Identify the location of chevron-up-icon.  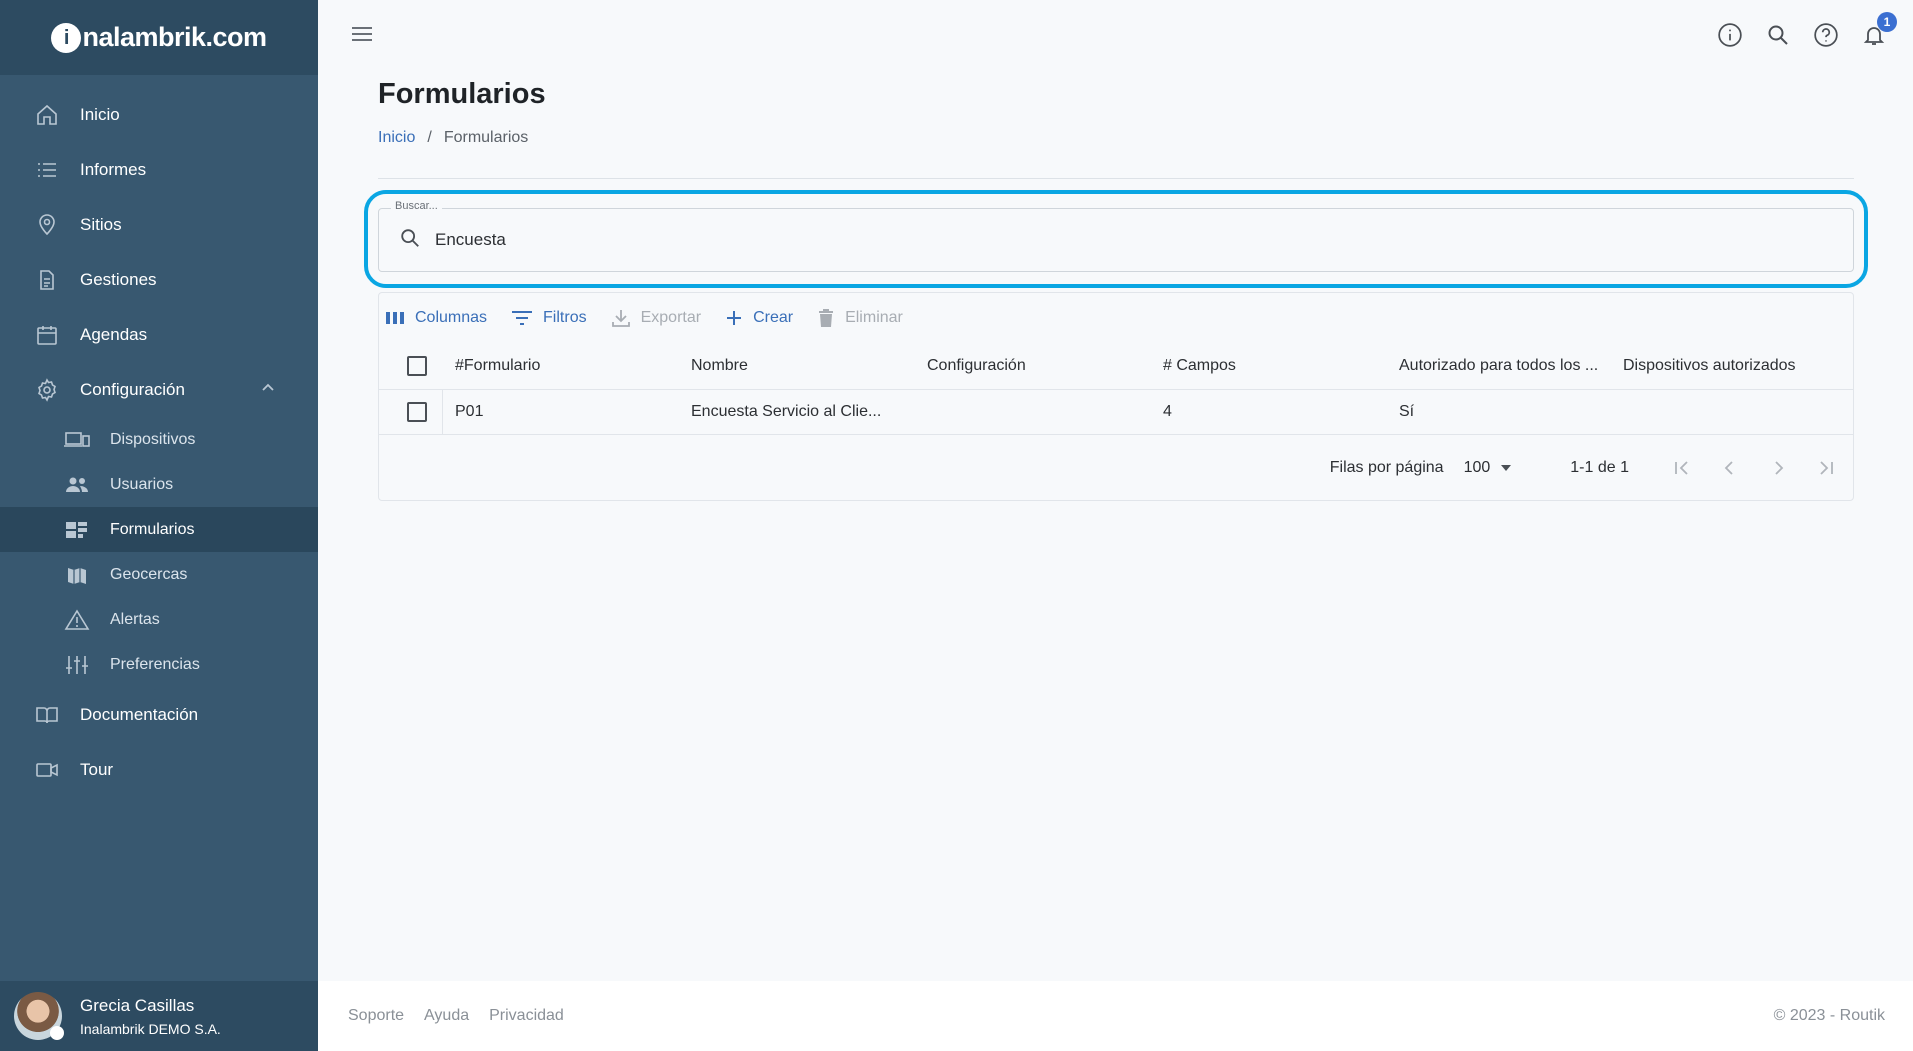
(268, 390).